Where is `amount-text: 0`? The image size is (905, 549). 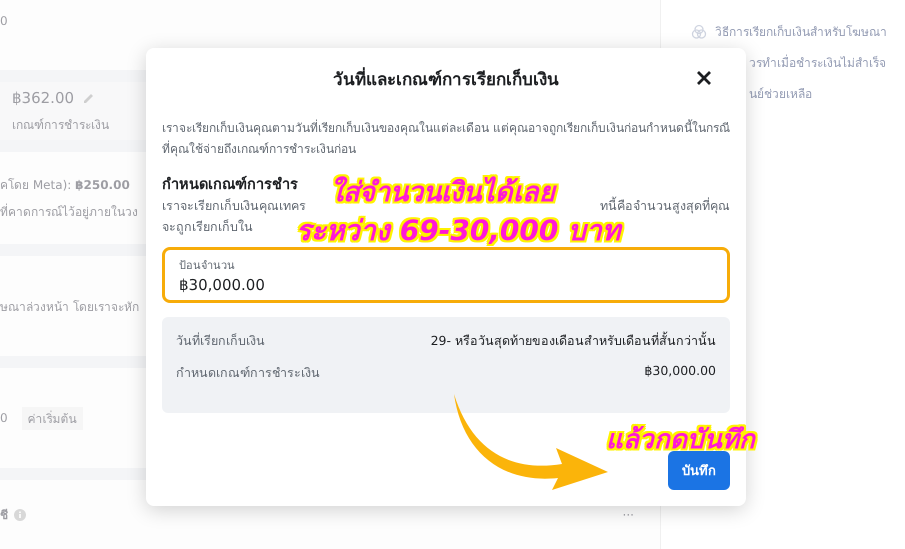
amount-text: 0 is located at coordinates (4, 21).